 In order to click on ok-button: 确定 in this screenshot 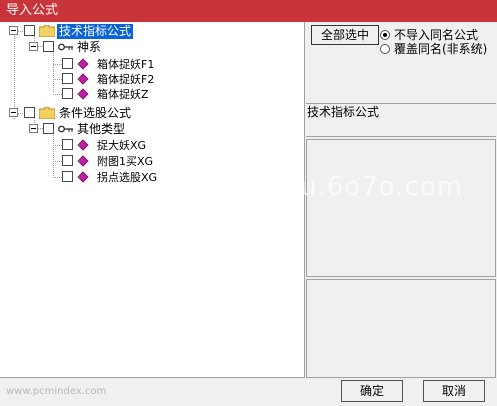, I will do `click(372, 391)`.